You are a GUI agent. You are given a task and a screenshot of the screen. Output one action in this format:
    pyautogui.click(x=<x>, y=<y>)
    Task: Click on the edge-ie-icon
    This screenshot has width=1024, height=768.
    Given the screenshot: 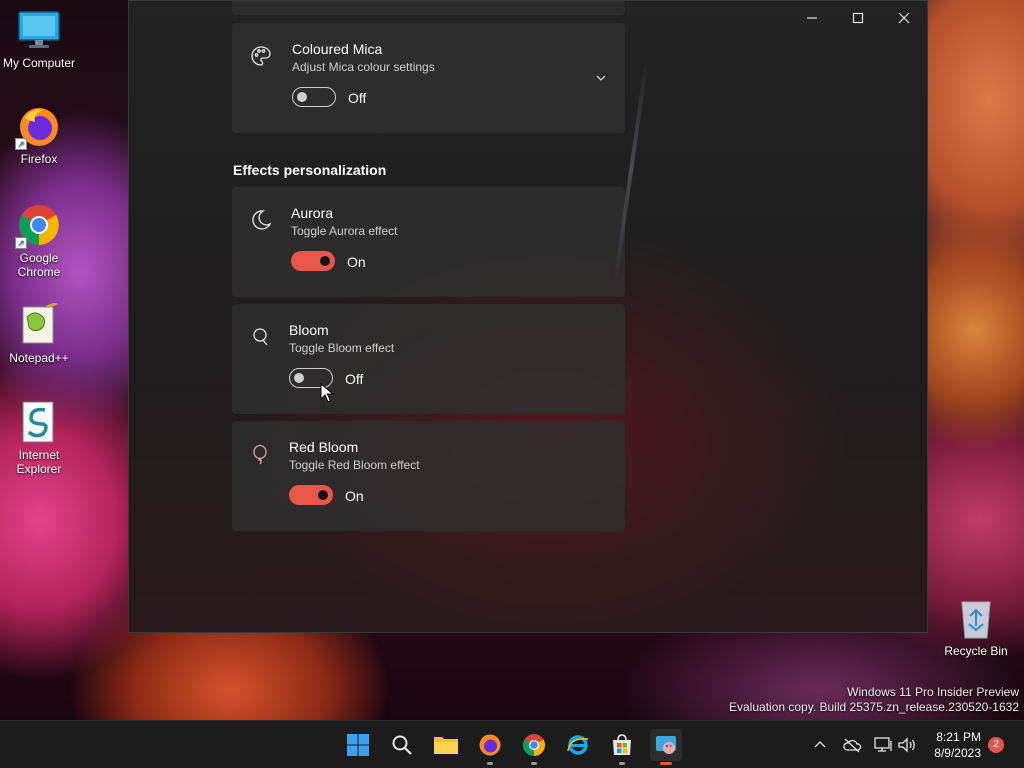 What is the action you would take?
    pyautogui.click(x=578, y=745)
    